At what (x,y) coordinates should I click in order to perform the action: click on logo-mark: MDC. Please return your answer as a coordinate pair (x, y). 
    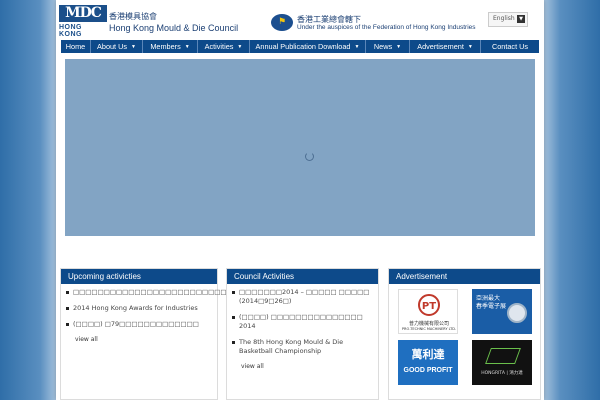
    Looking at the image, I should click on (83, 13).